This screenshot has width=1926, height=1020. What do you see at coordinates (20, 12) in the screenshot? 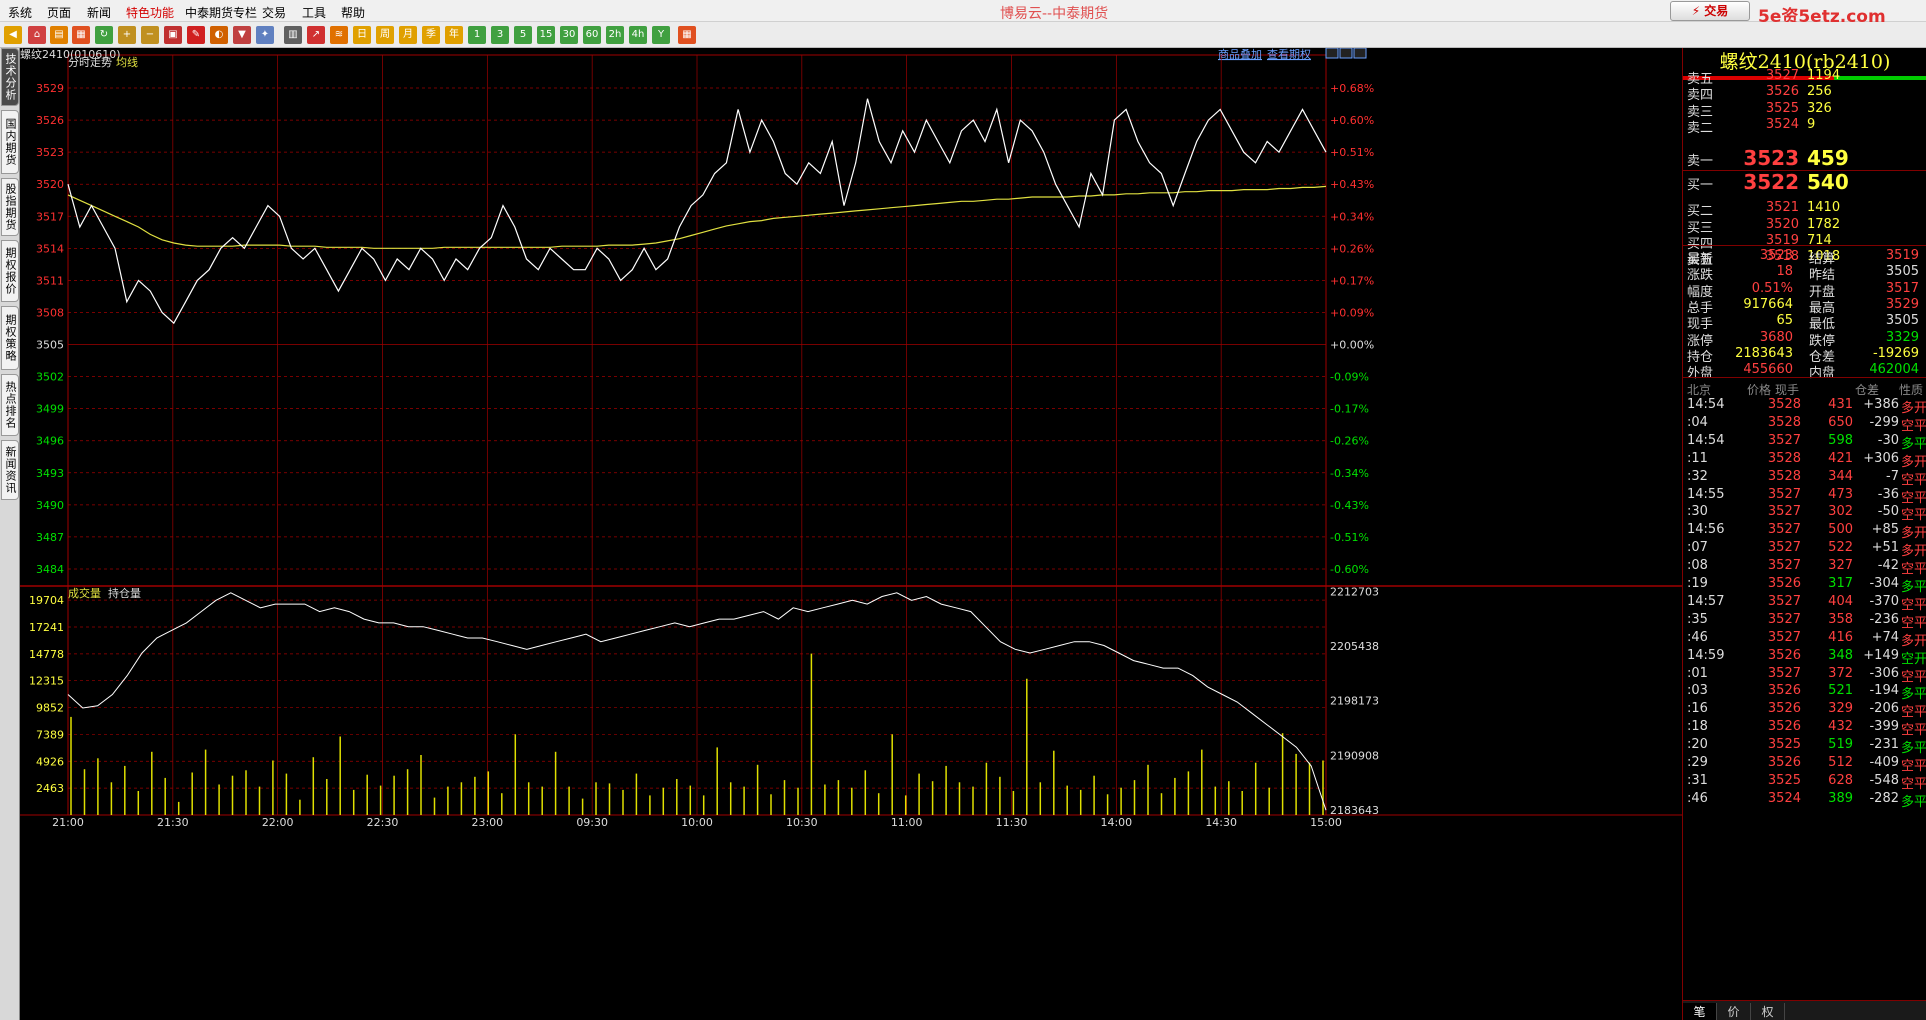
I see `menu-item: 系统` at bounding box center [20, 12].